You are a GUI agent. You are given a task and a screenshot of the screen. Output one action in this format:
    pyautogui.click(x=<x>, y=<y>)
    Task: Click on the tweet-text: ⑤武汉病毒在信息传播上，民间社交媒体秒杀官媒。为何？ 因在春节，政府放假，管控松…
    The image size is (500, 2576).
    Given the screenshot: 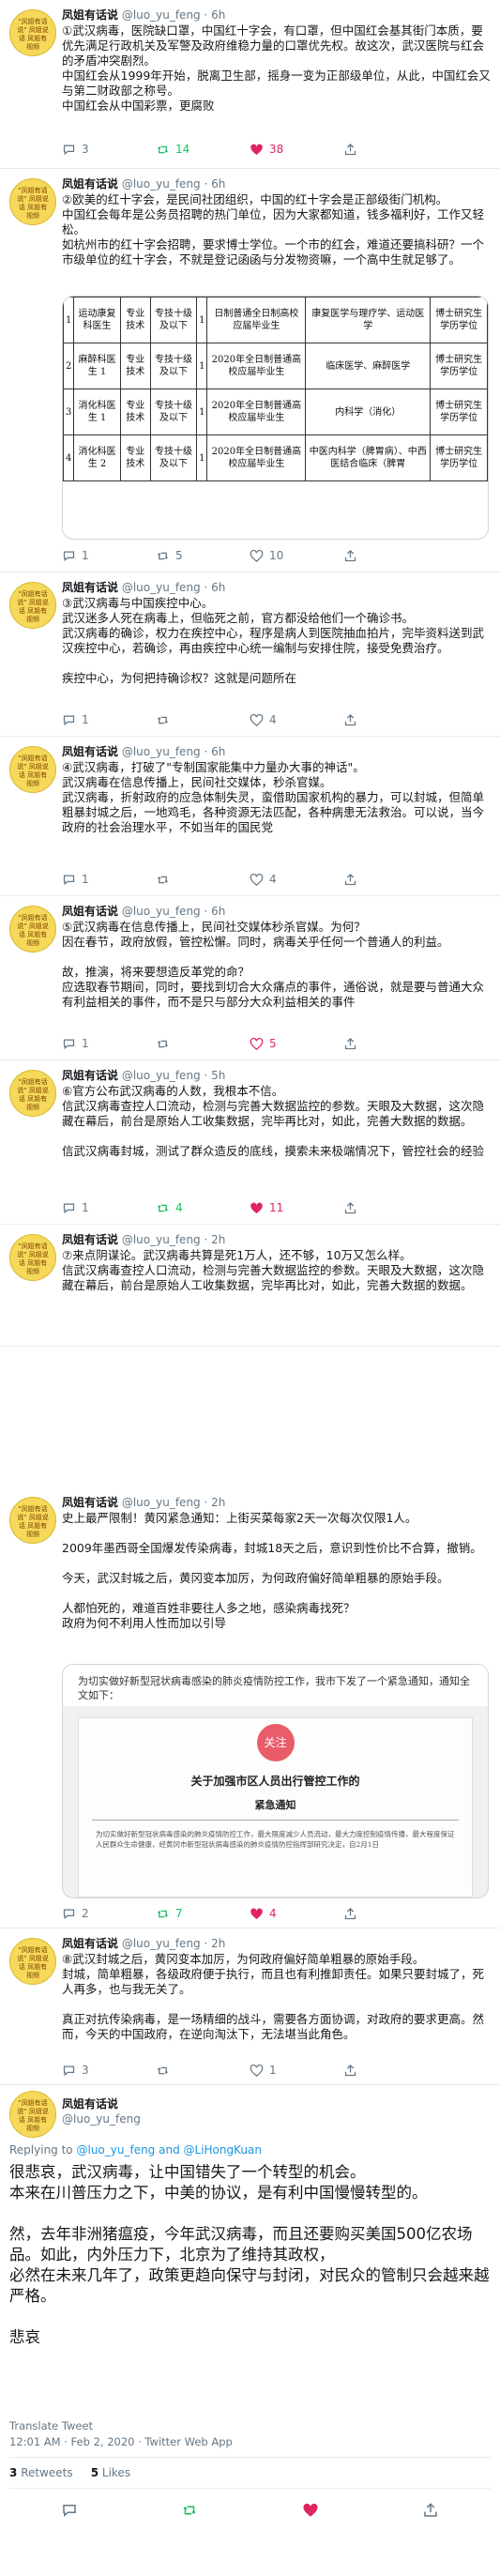 What is the action you would take?
    pyautogui.click(x=273, y=964)
    